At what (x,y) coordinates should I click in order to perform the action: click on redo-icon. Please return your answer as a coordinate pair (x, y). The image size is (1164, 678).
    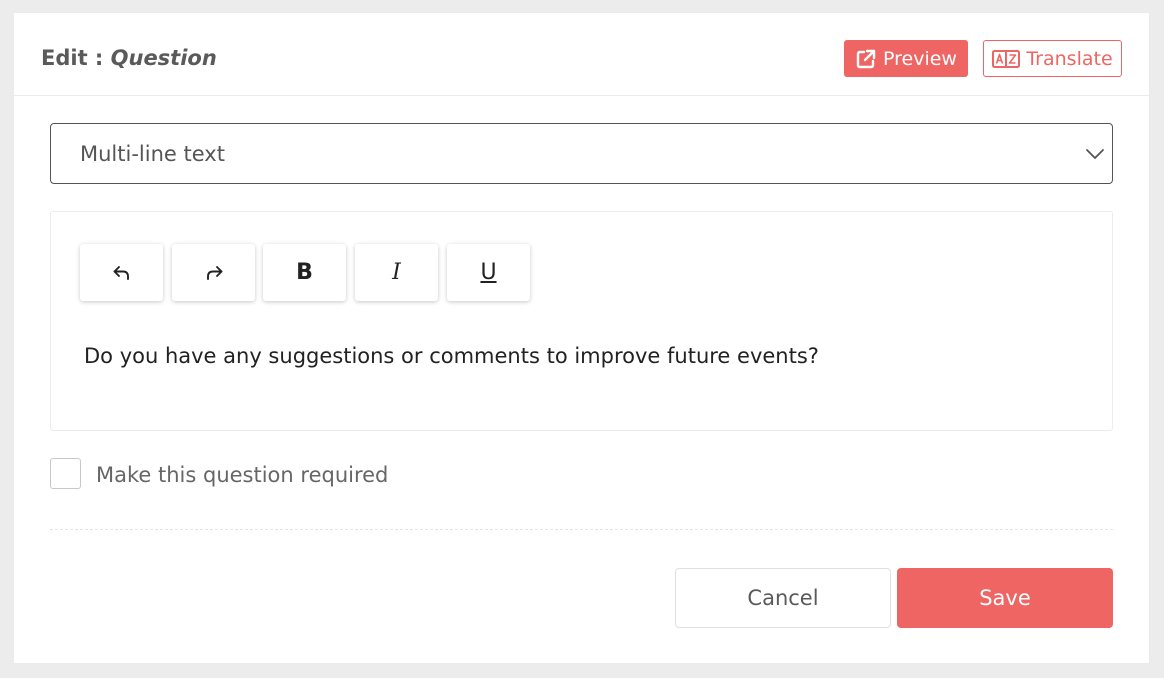
    Looking at the image, I should click on (214, 273).